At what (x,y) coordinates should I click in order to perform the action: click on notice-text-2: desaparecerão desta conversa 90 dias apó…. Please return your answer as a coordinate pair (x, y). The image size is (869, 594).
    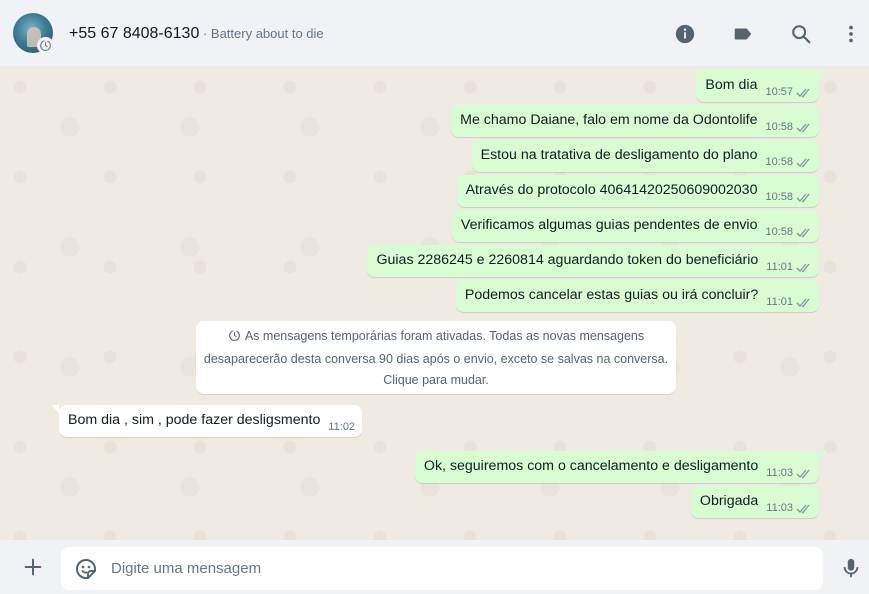
    Looking at the image, I should click on (436, 359).